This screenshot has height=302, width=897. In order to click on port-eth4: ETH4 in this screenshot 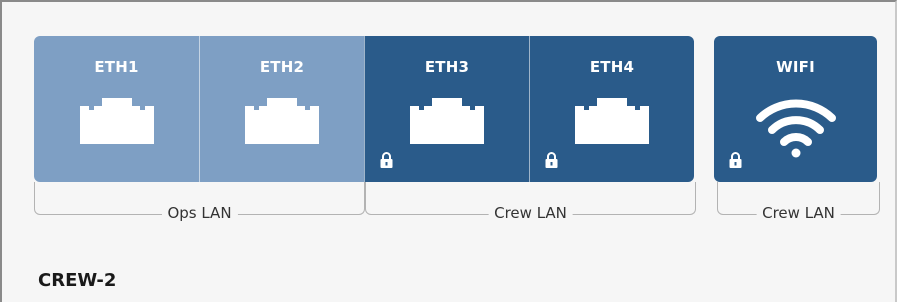, I will do `click(611, 109)`.